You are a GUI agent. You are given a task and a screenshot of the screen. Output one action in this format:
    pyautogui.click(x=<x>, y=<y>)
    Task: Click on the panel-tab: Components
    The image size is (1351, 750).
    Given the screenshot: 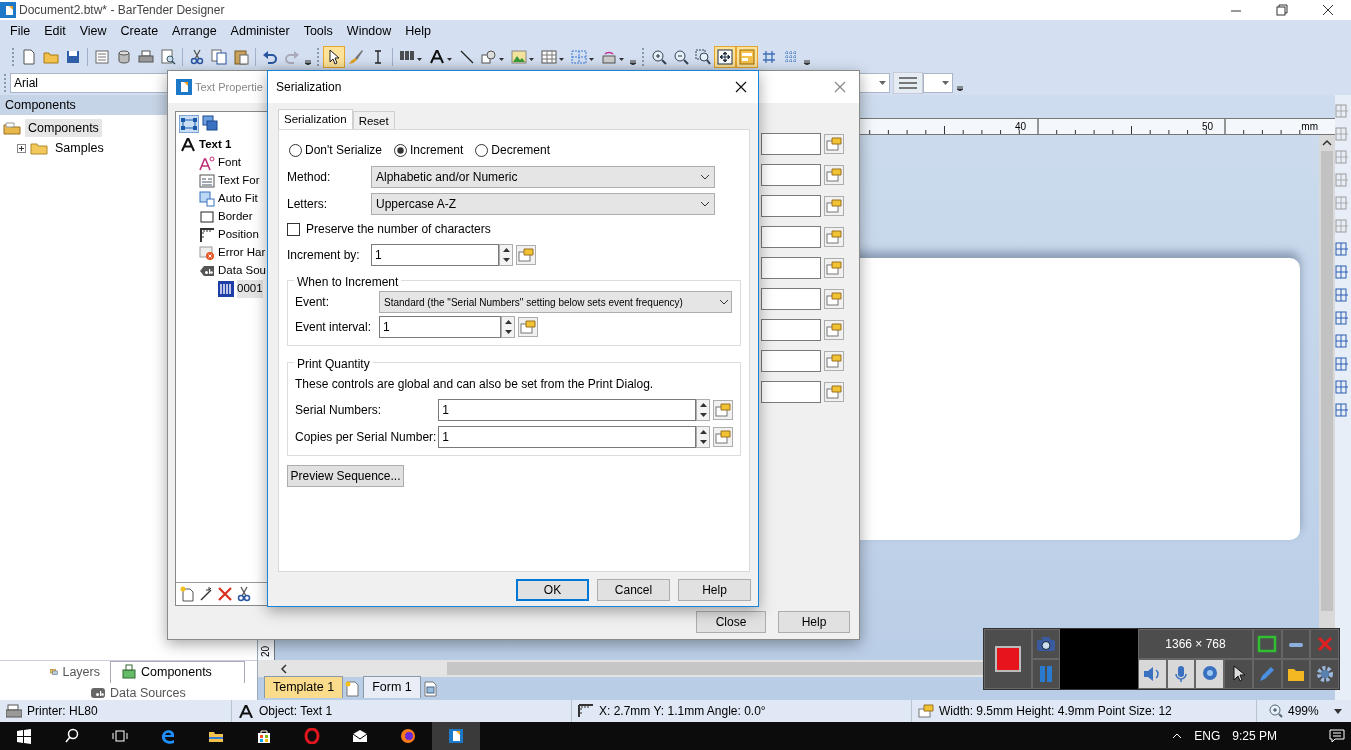 What is the action you would take?
    pyautogui.click(x=177, y=672)
    